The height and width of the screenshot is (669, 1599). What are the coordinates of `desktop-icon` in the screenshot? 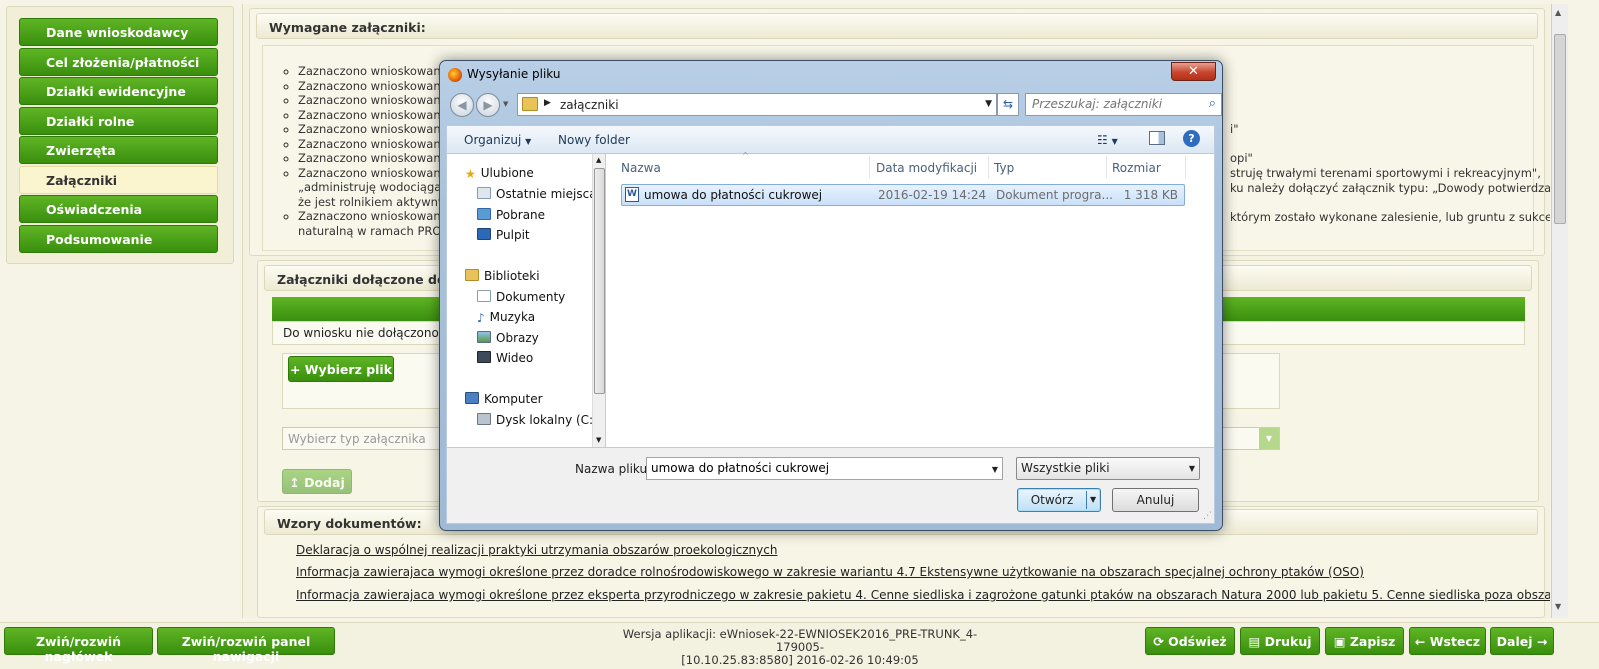 It's located at (484, 234).